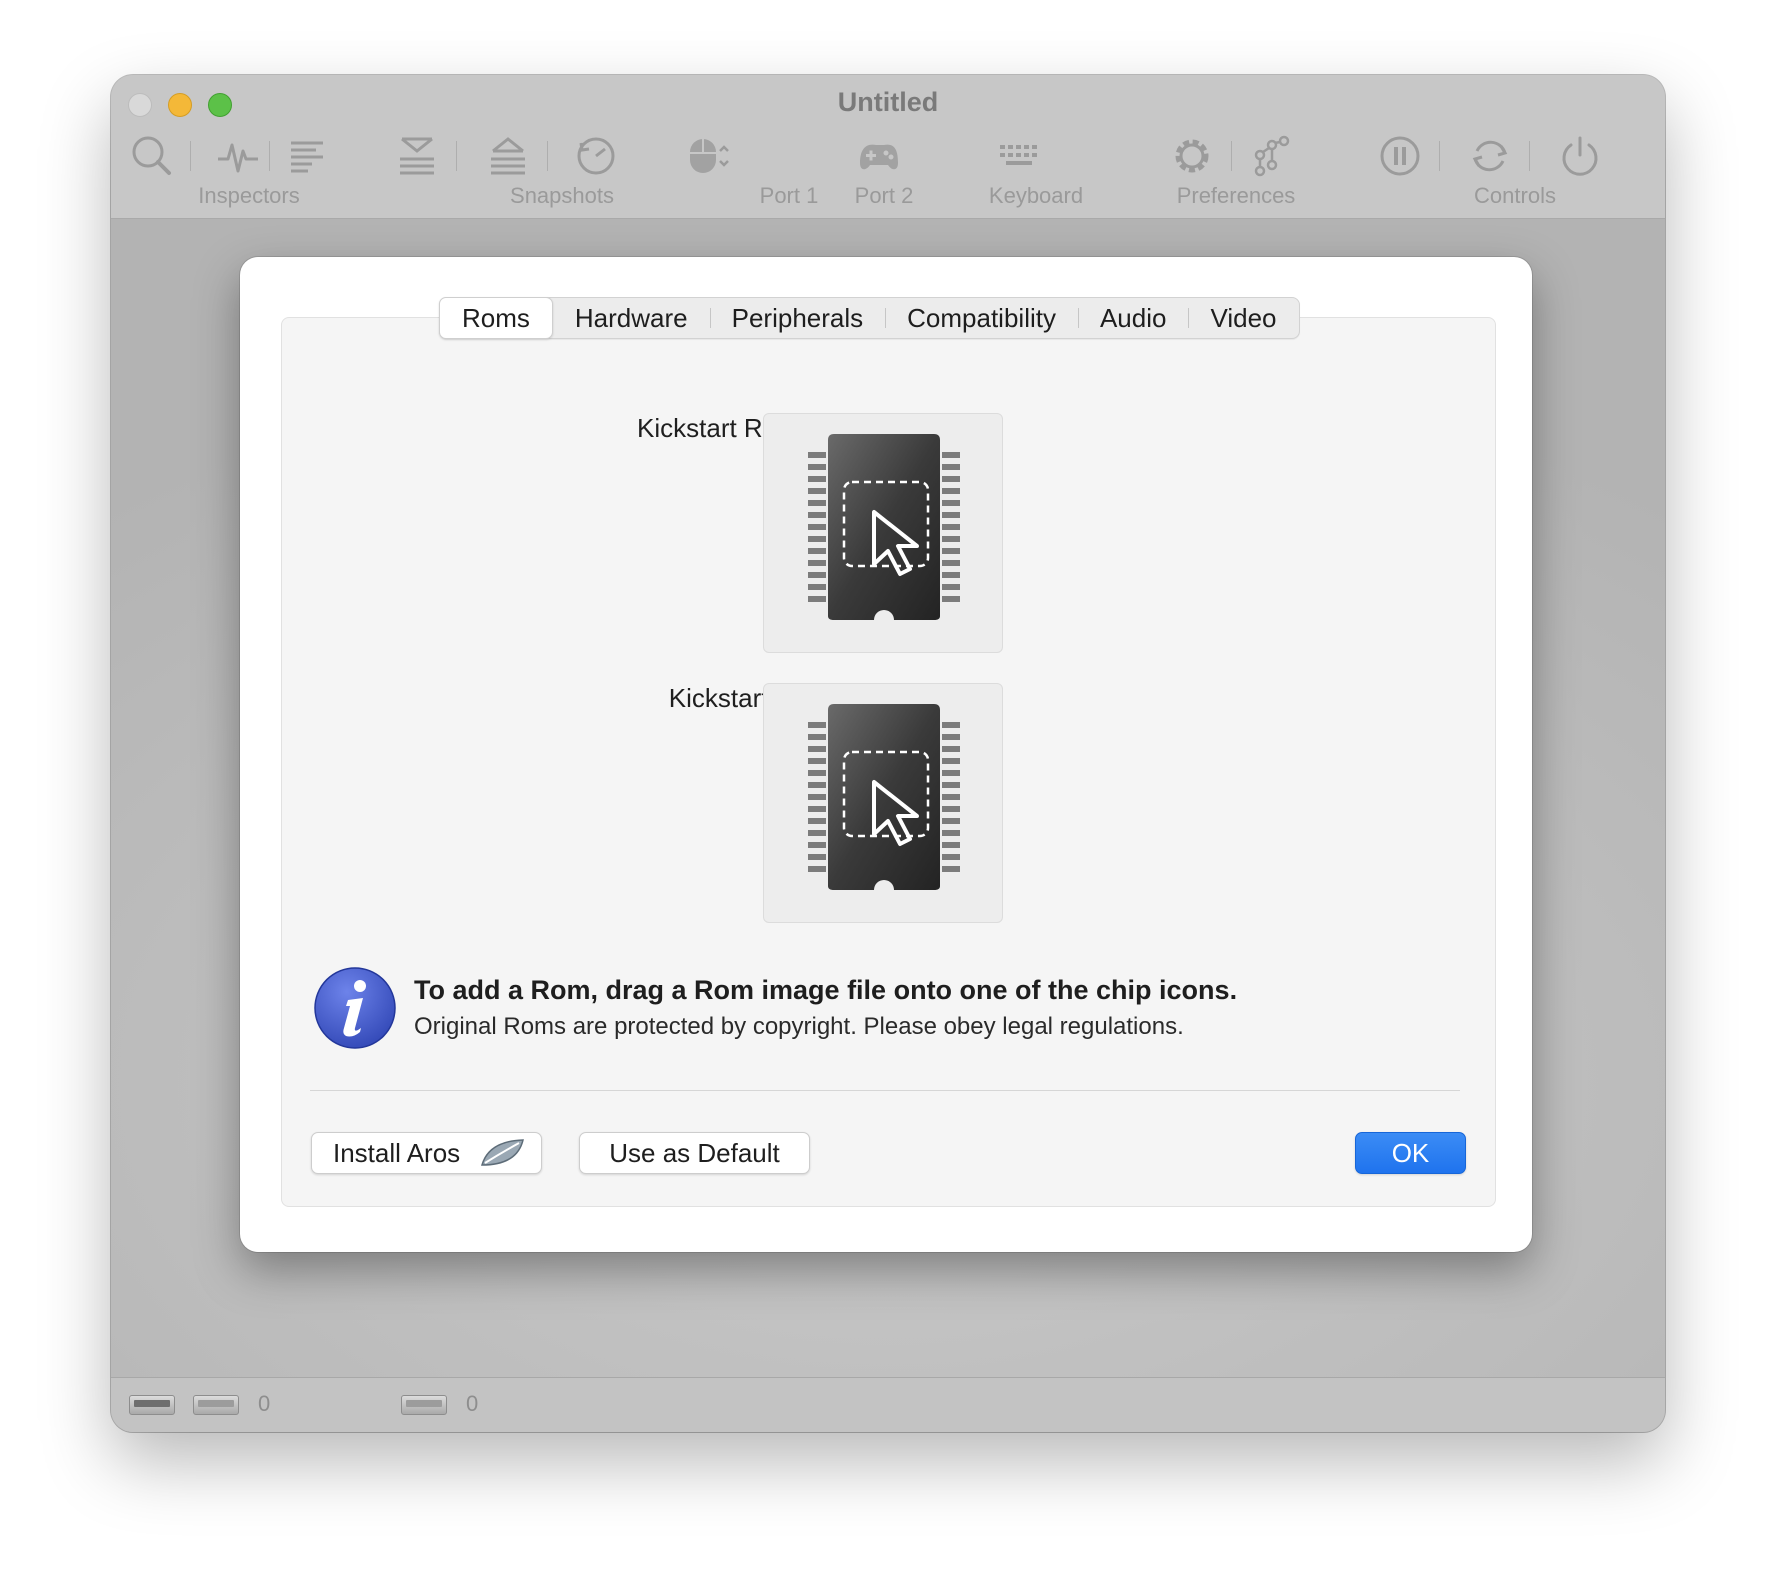 This screenshot has width=1772, height=1576. What do you see at coordinates (797, 318) in the screenshot?
I see `tab-peripherals: Peripherals` at bounding box center [797, 318].